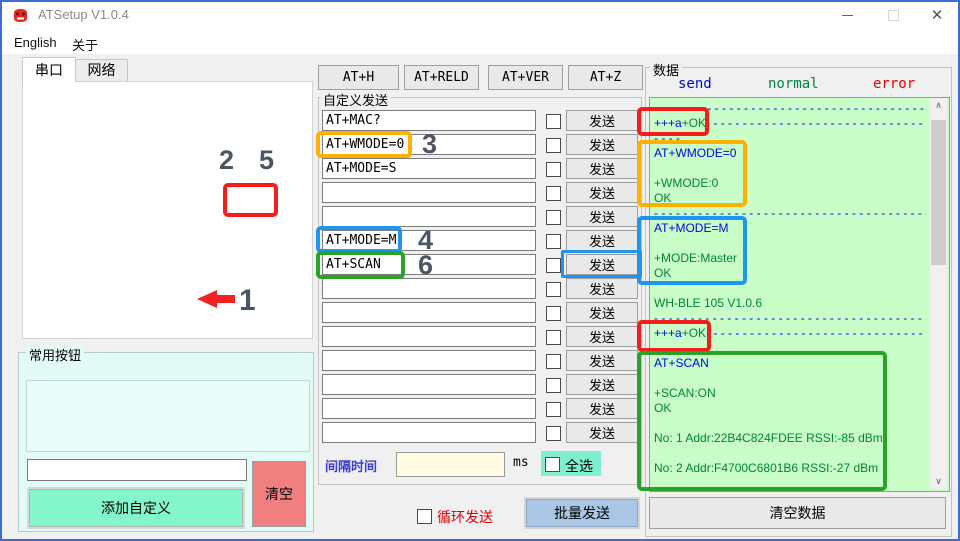 This screenshot has height=541, width=960. I want to click on log-line: AT+WMODE=0, so click(695, 153).